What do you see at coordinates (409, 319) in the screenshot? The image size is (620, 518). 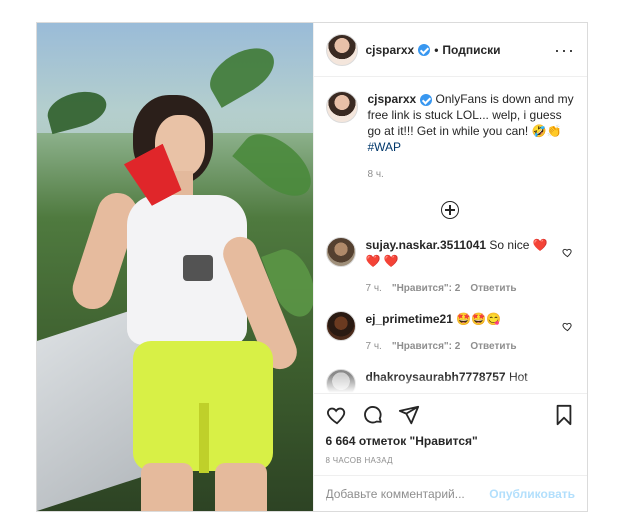 I see `comment-username: ej_primetime21` at bounding box center [409, 319].